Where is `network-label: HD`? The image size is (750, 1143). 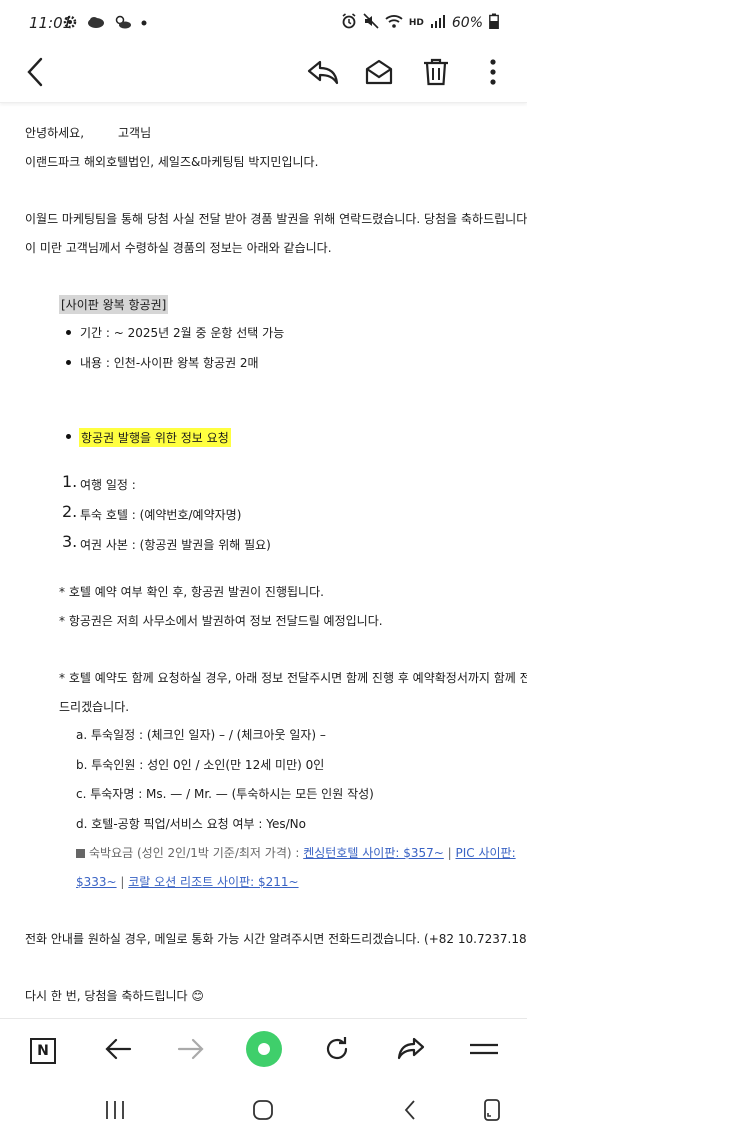 network-label: HD is located at coordinates (416, 22).